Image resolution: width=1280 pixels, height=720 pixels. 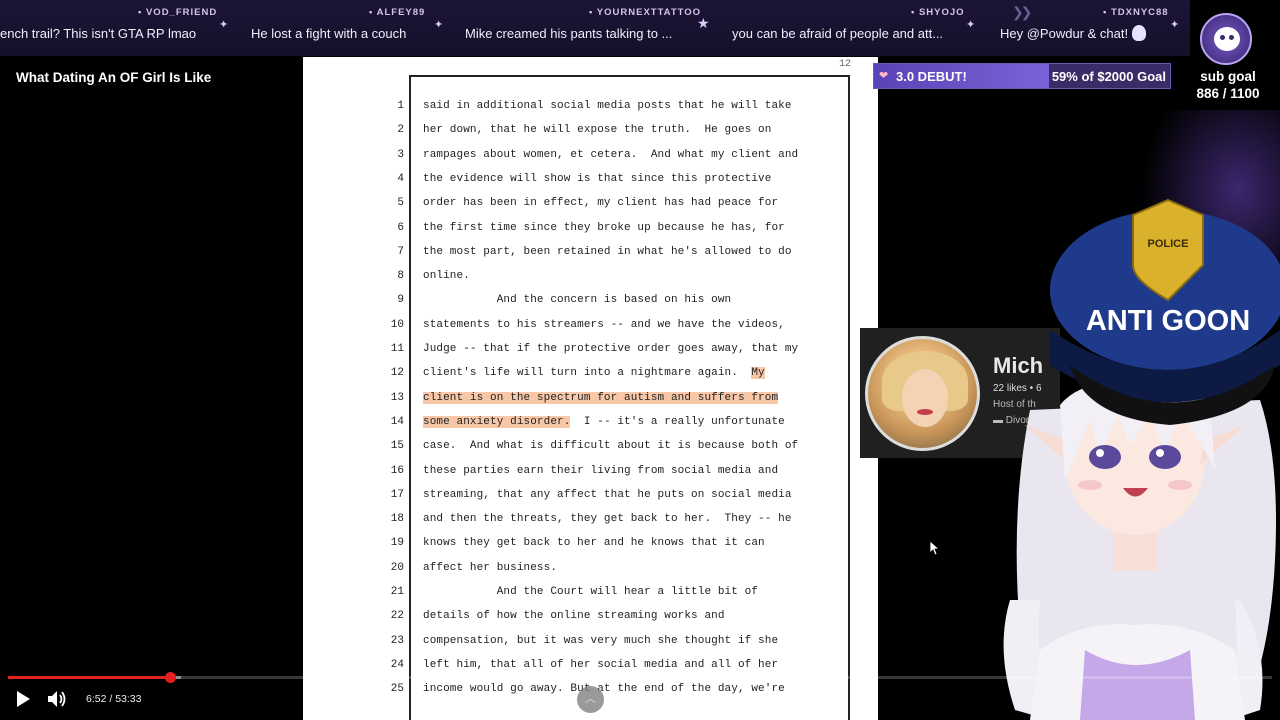 I want to click on line-number: 24, so click(x=397, y=664).